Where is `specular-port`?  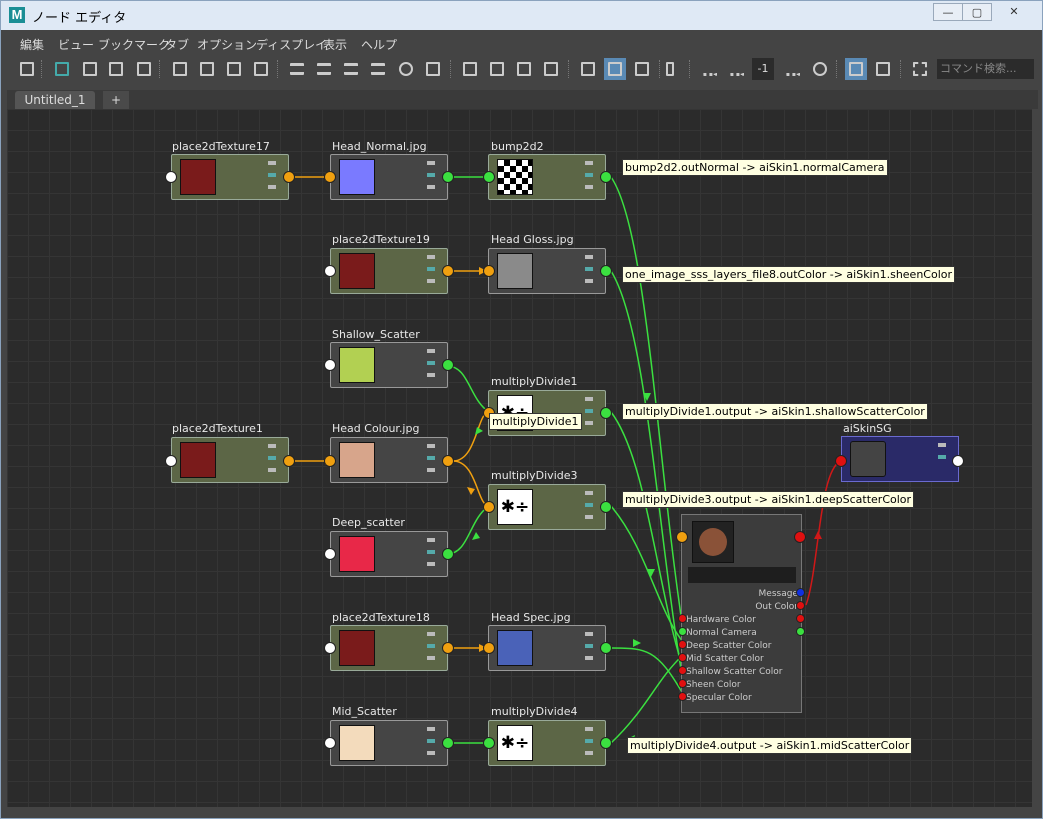 specular-port is located at coordinates (682, 696).